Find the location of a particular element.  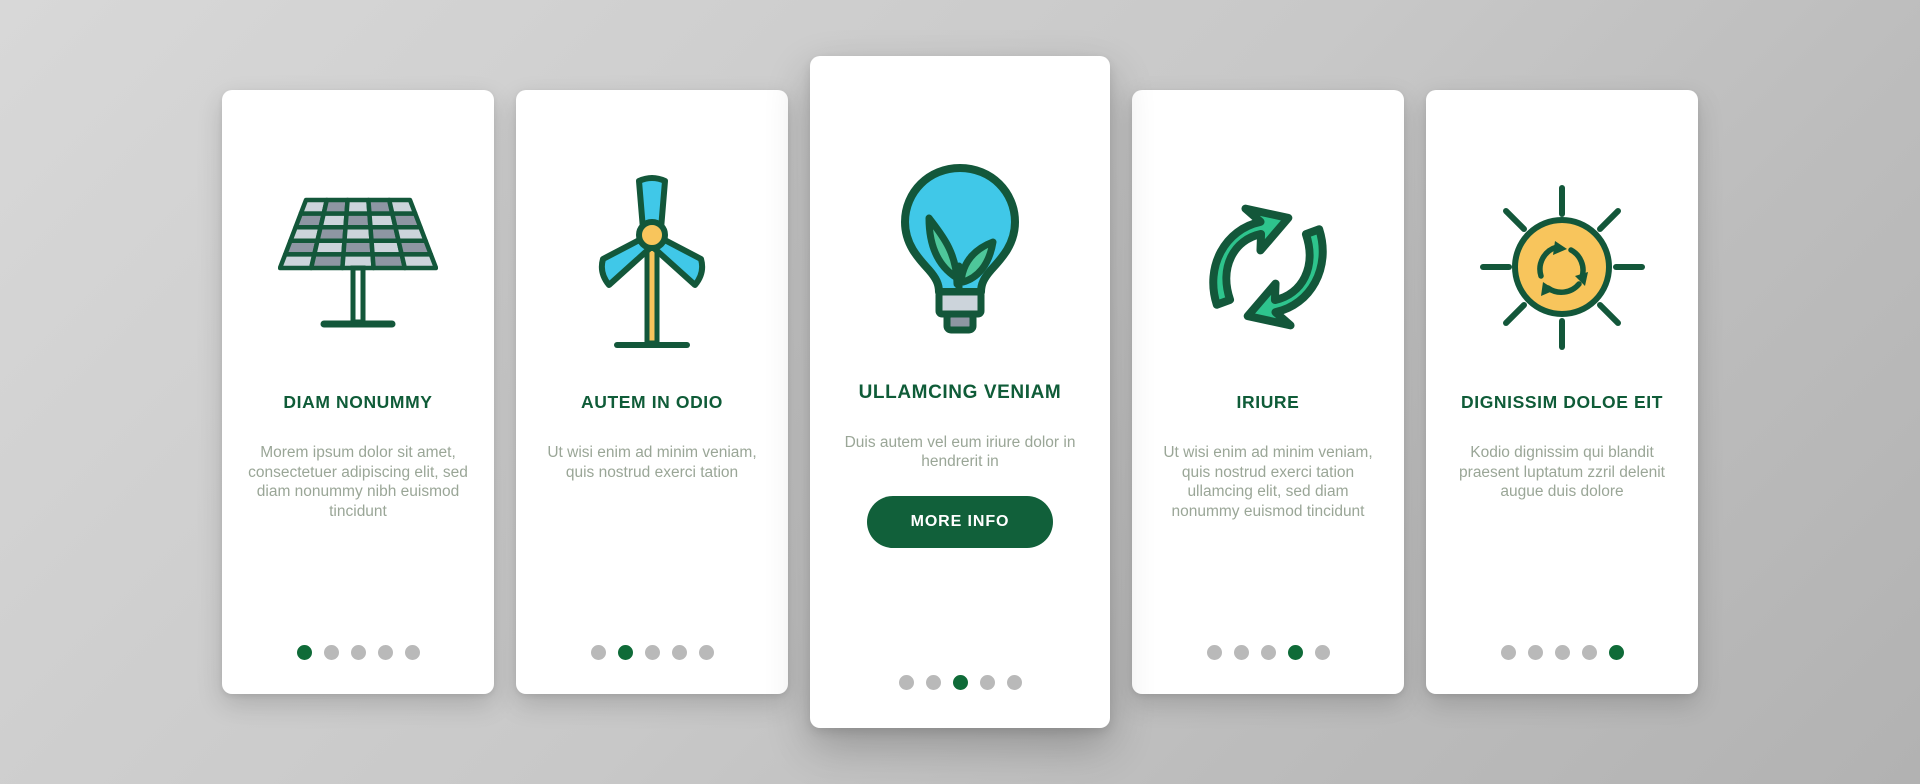

card-title: DIAM NONUMMY is located at coordinates (358, 402).